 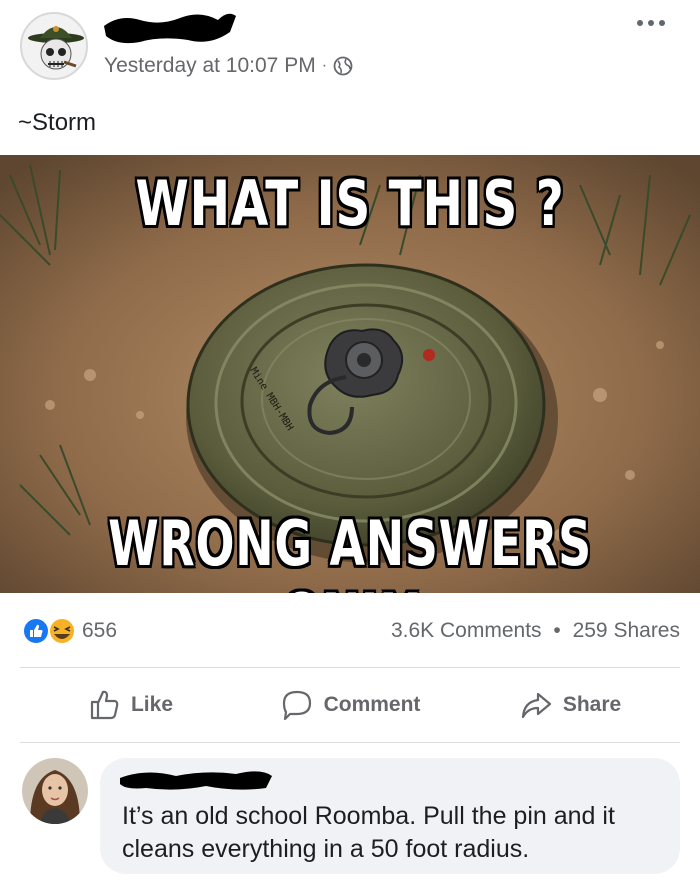 What do you see at coordinates (592, 704) in the screenshot?
I see `share-label: Share` at bounding box center [592, 704].